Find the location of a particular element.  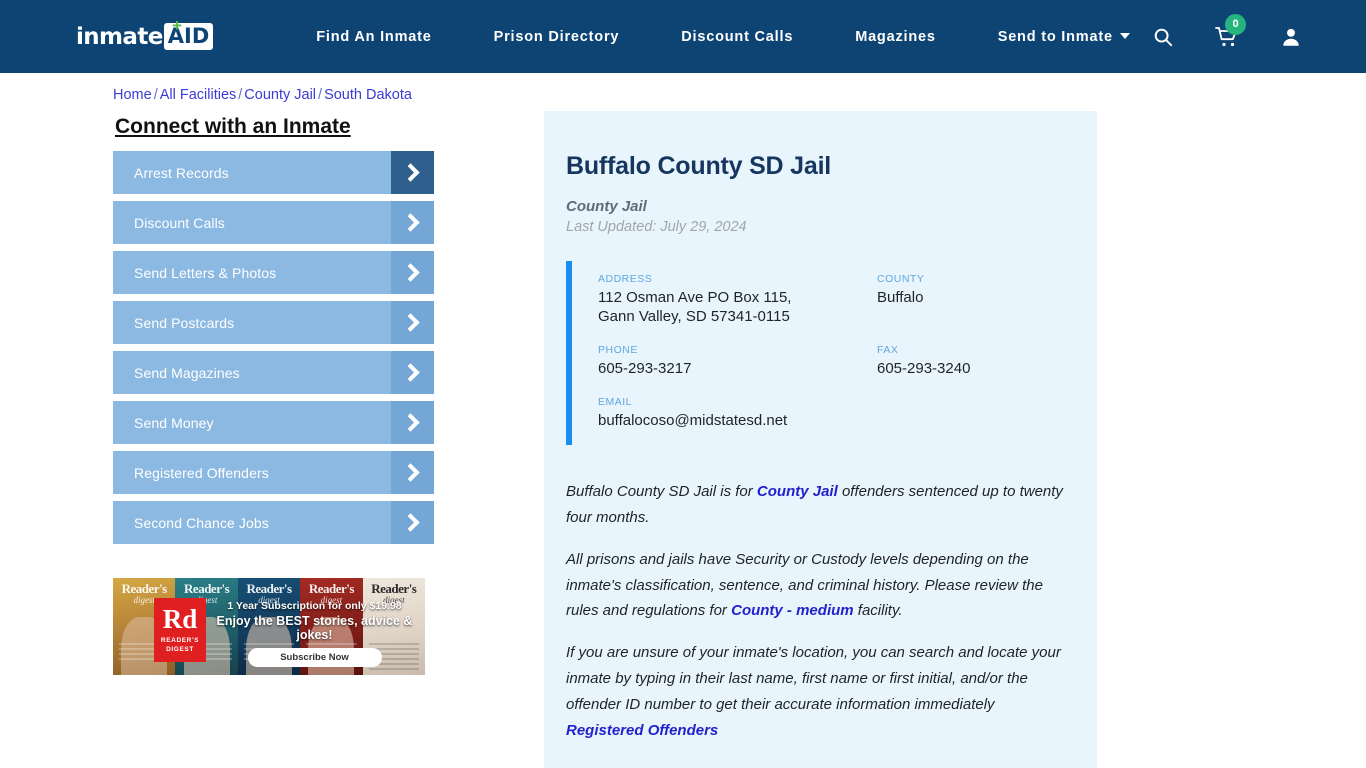

header-icon-group: 0 is located at coordinates (1227, 36).